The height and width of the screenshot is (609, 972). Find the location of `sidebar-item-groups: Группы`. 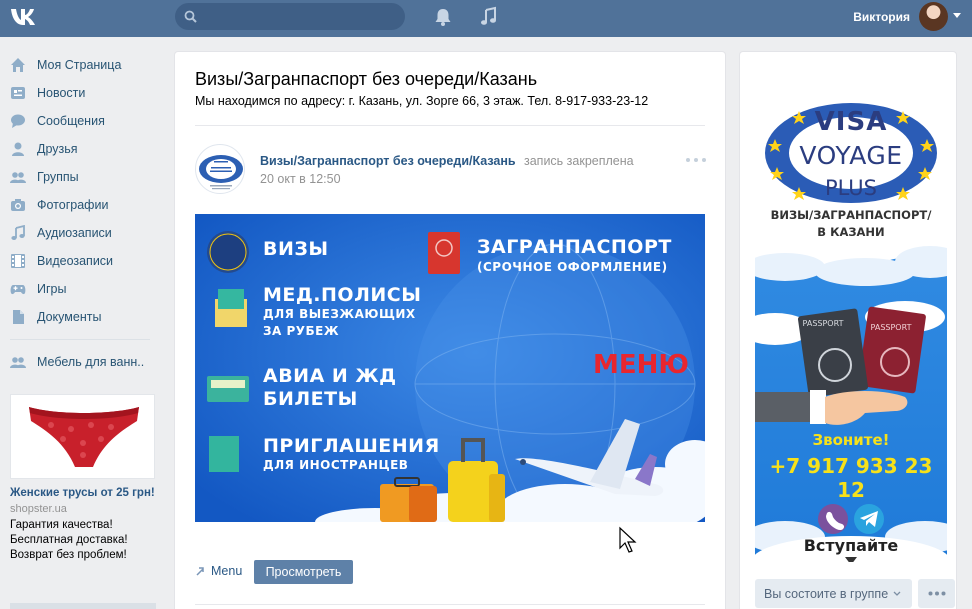

sidebar-item-groups: Группы is located at coordinates (80, 177).